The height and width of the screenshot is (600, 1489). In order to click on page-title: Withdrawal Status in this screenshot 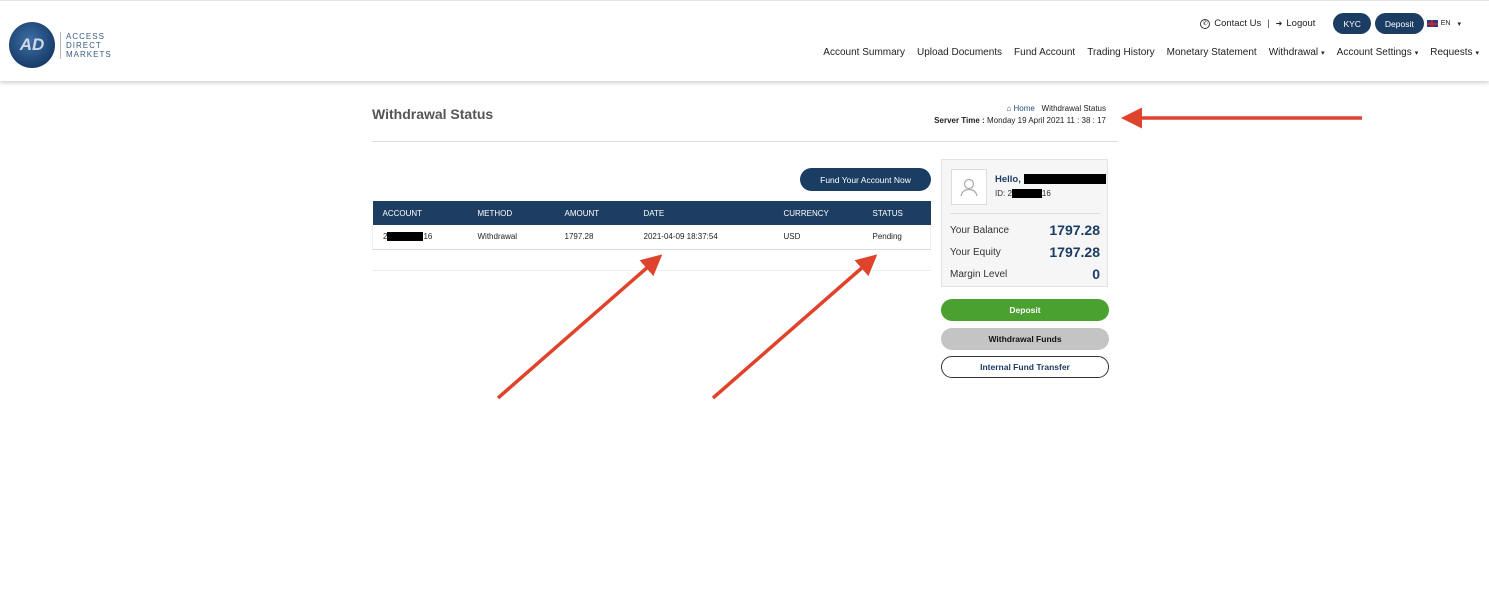, I will do `click(433, 114)`.